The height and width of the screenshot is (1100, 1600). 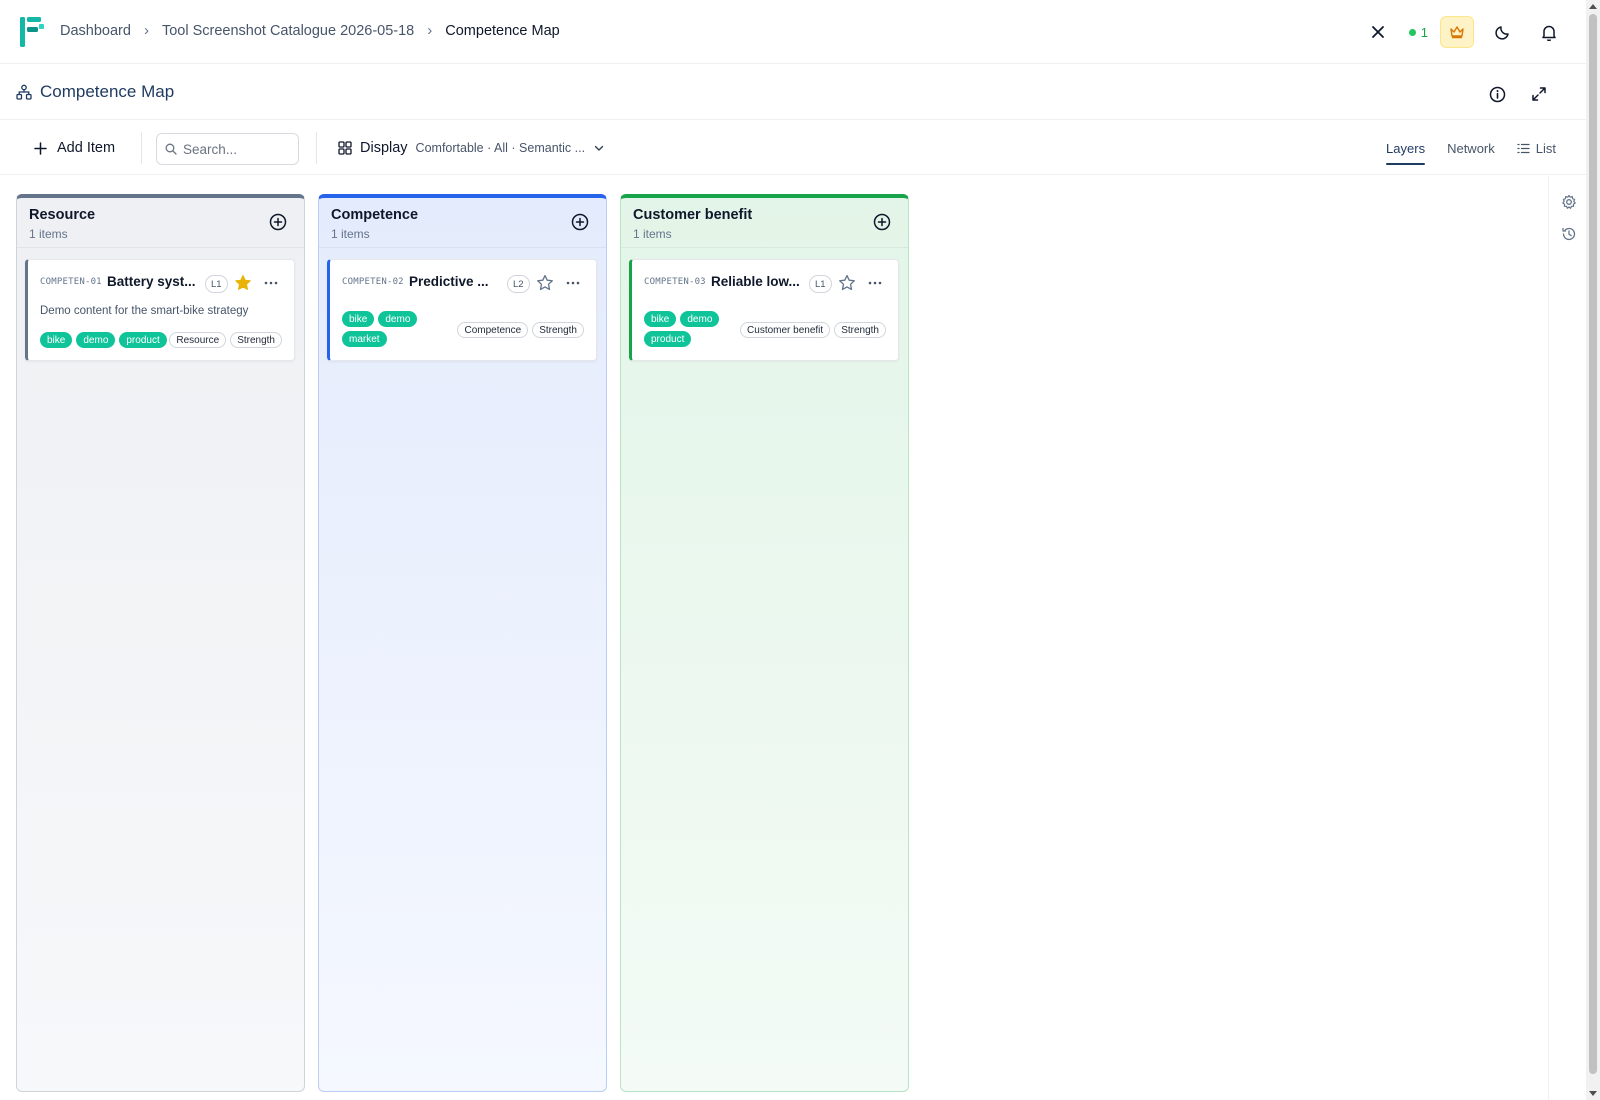 I want to click on vertical-scrollbar, so click(x=1593, y=550).